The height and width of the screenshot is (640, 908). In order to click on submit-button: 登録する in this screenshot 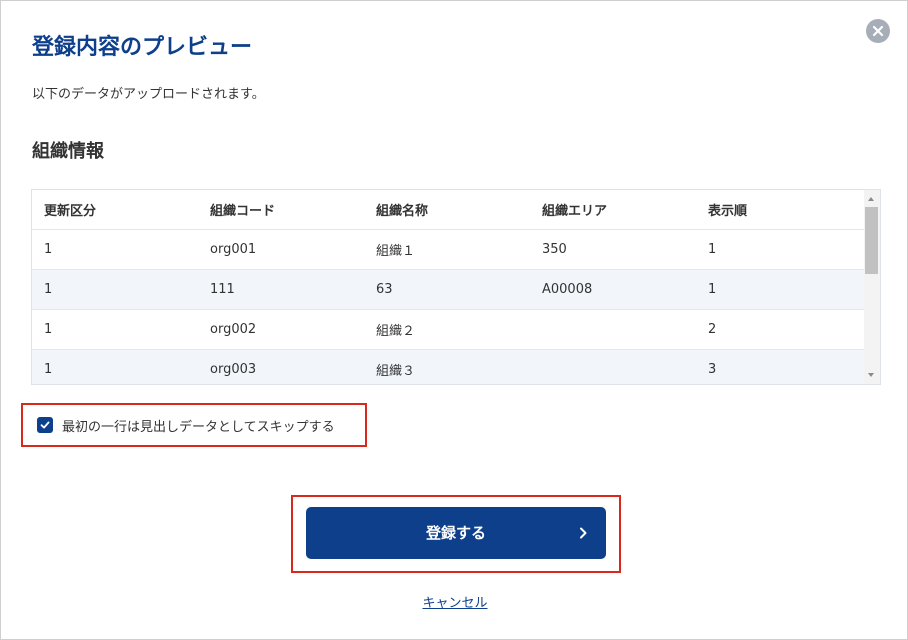, I will do `click(456, 533)`.